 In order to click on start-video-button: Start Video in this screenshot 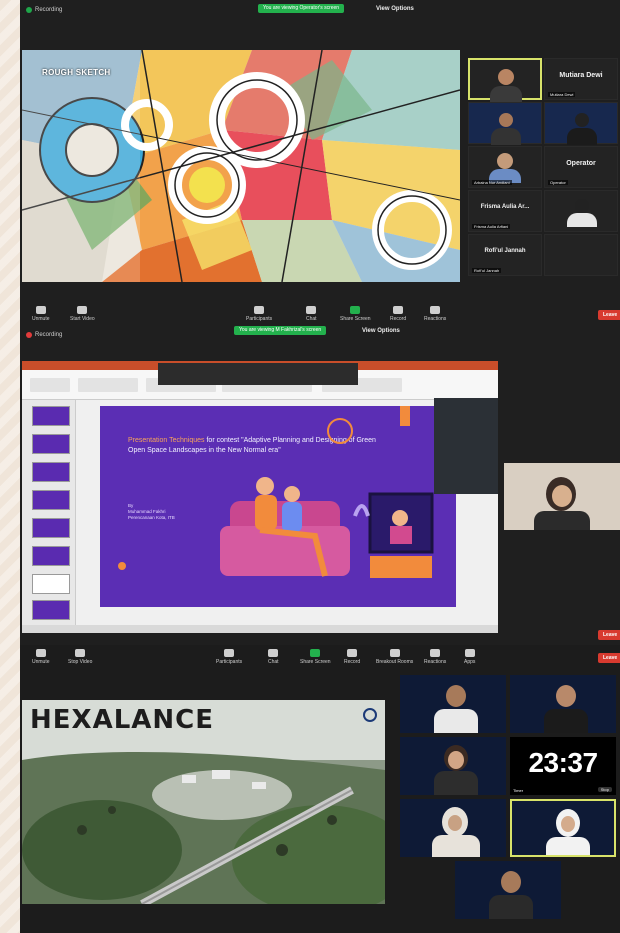, I will do `click(82, 314)`.